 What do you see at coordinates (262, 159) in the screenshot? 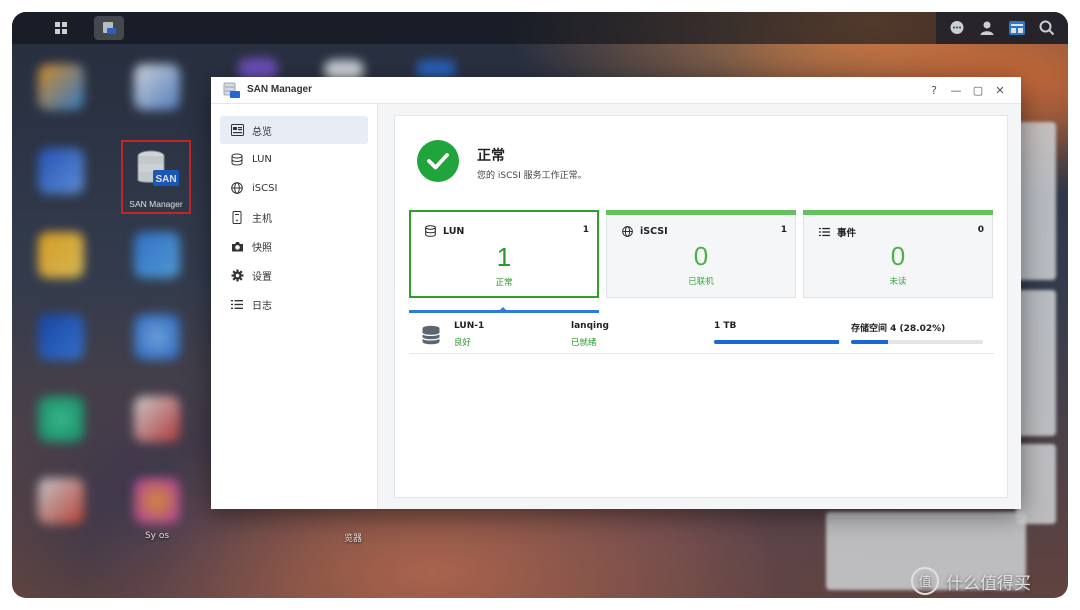
I see `sidebar-item-label: LUN` at bounding box center [262, 159].